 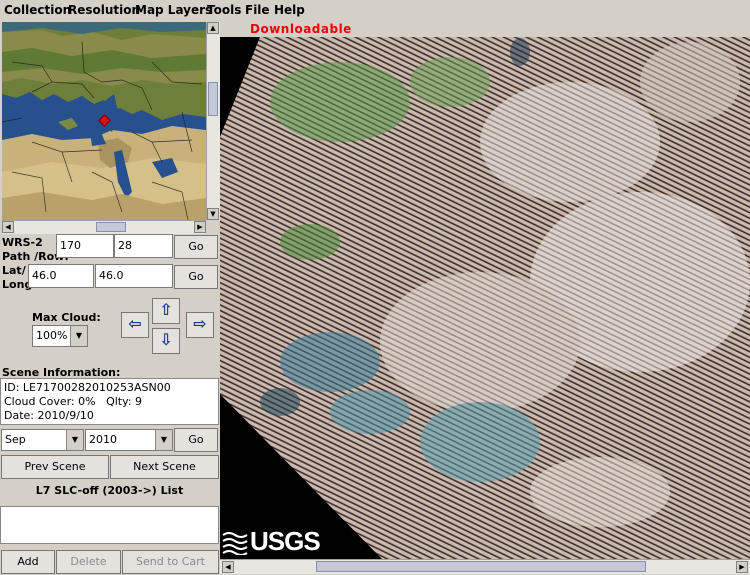 I want to click on scene-horizontal-scrollbar: ◀ ▶, so click(x=485, y=566).